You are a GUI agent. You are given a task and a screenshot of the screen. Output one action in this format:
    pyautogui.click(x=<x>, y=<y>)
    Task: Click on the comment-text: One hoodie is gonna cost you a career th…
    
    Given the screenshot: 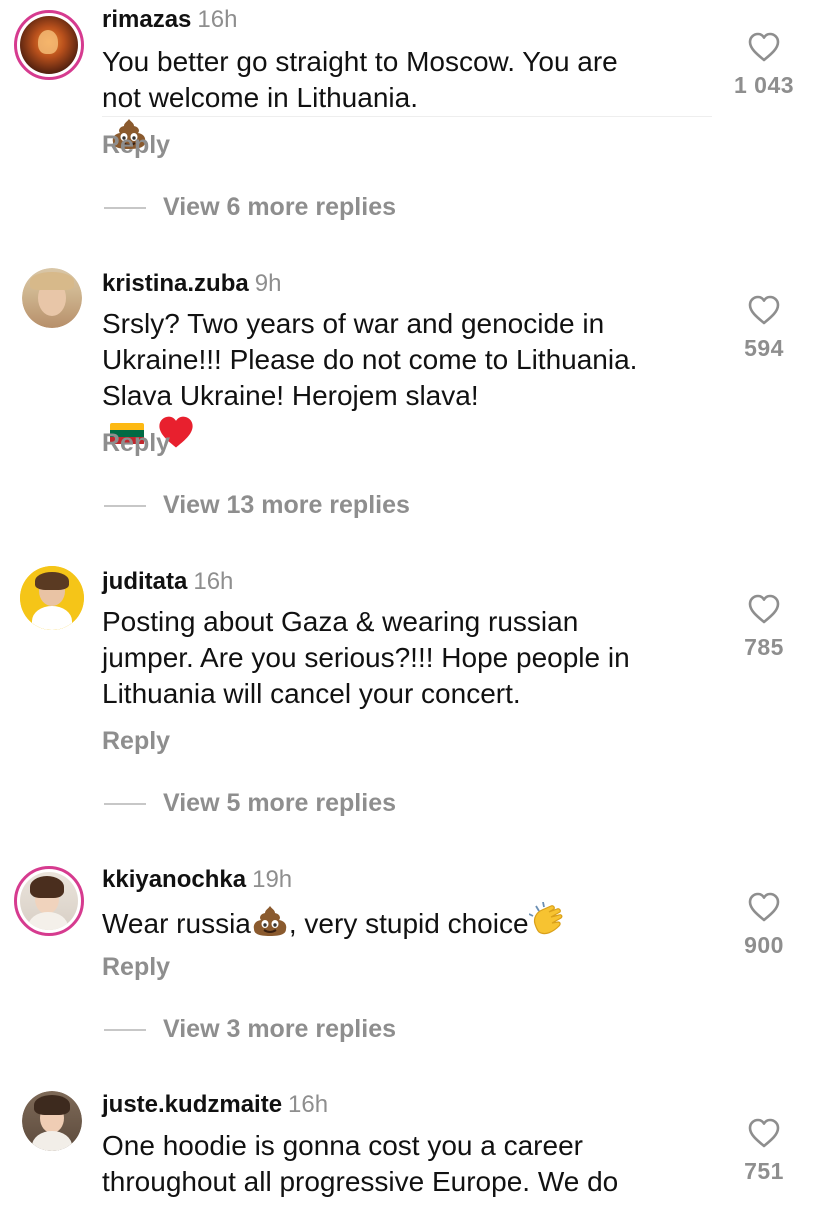 What is the action you would take?
    pyautogui.click(x=407, y=1164)
    